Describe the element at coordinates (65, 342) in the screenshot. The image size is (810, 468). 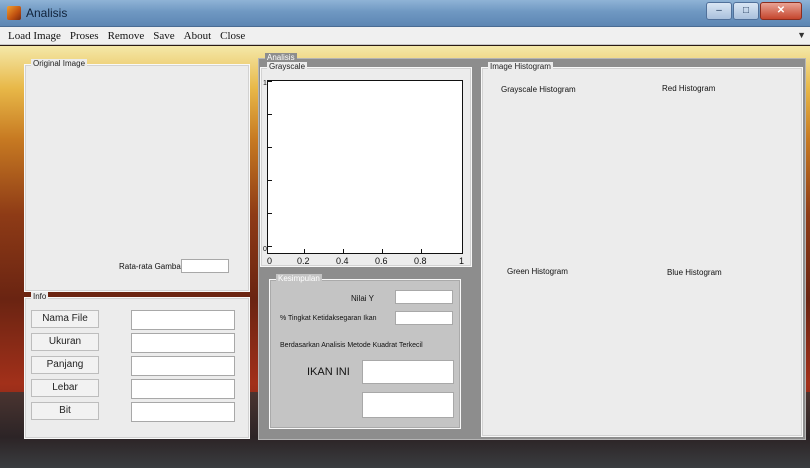
I see `label-ukuran: Ukuran` at that location.